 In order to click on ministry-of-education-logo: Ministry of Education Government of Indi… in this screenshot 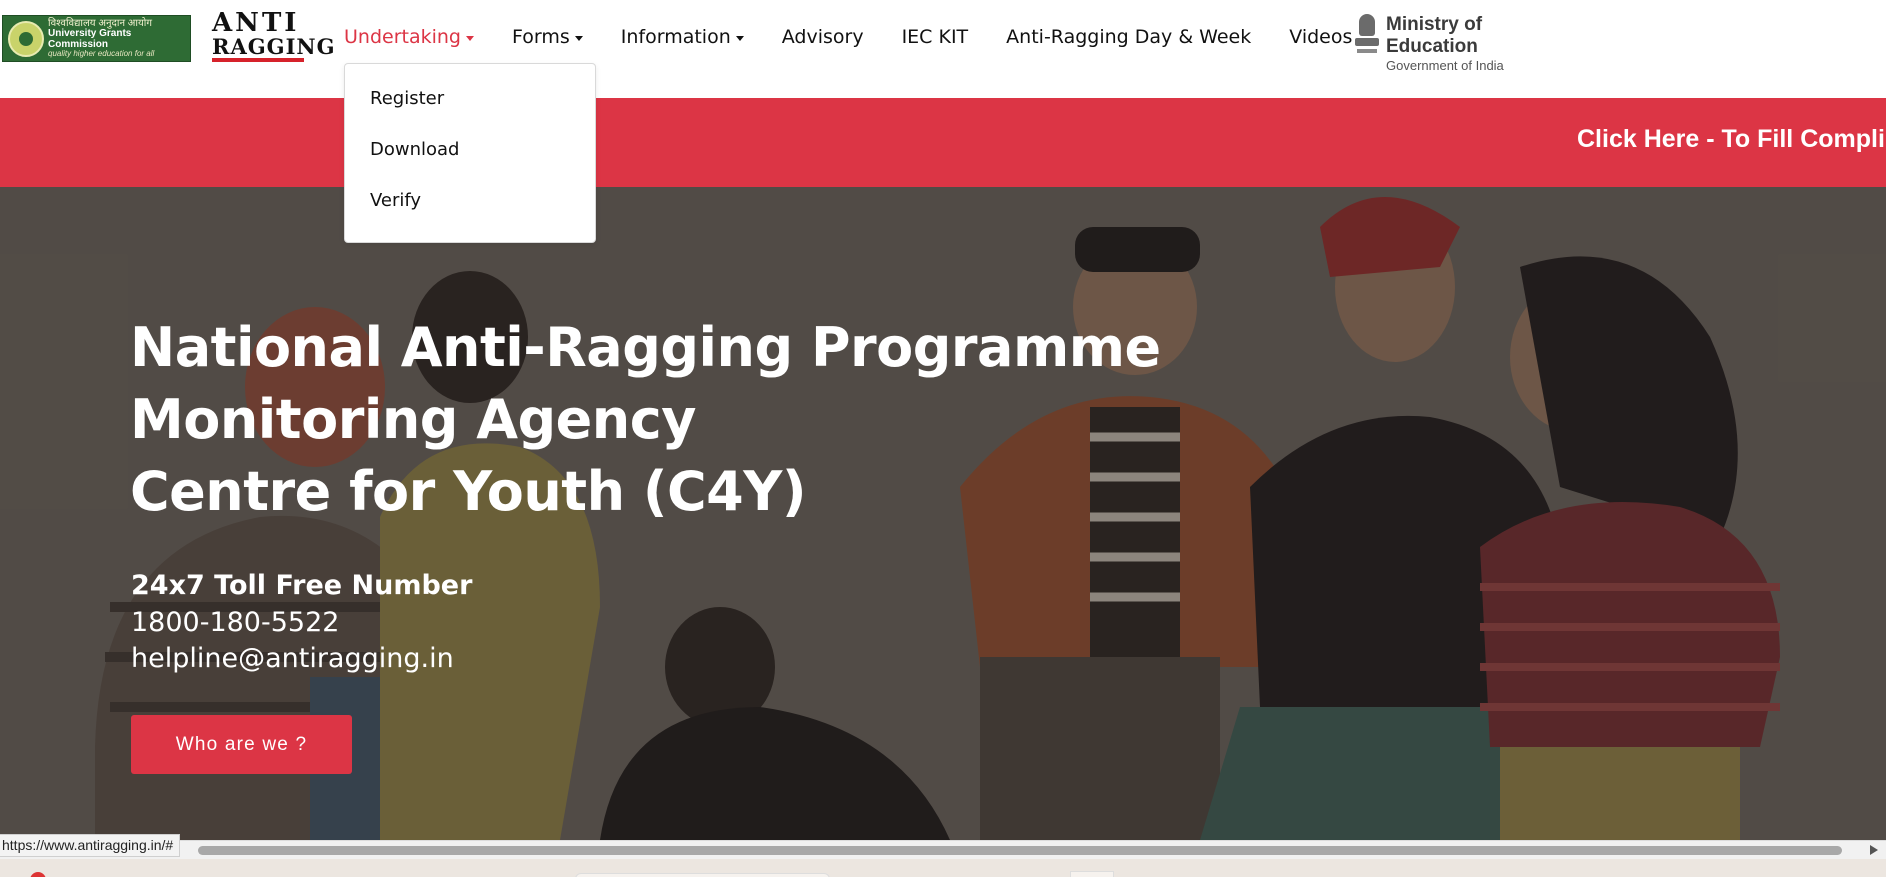, I will do `click(1459, 43)`.